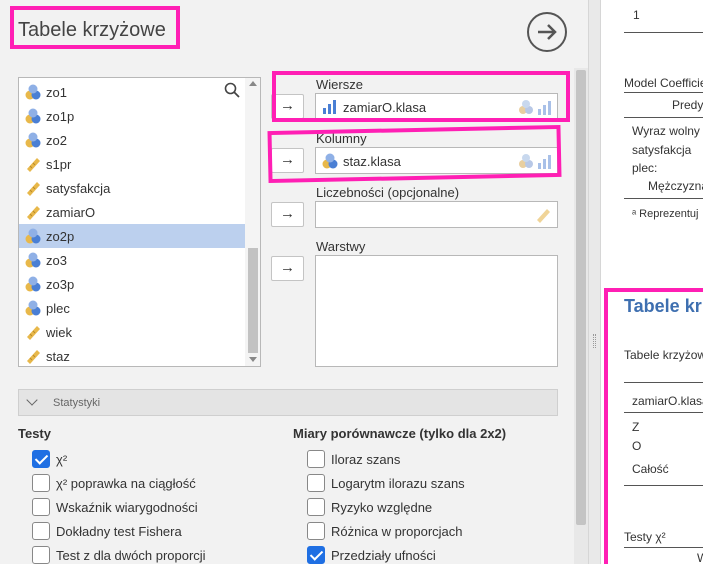 The height and width of the screenshot is (564, 703). I want to click on crosstab-title: Tabele kr, so click(663, 306).